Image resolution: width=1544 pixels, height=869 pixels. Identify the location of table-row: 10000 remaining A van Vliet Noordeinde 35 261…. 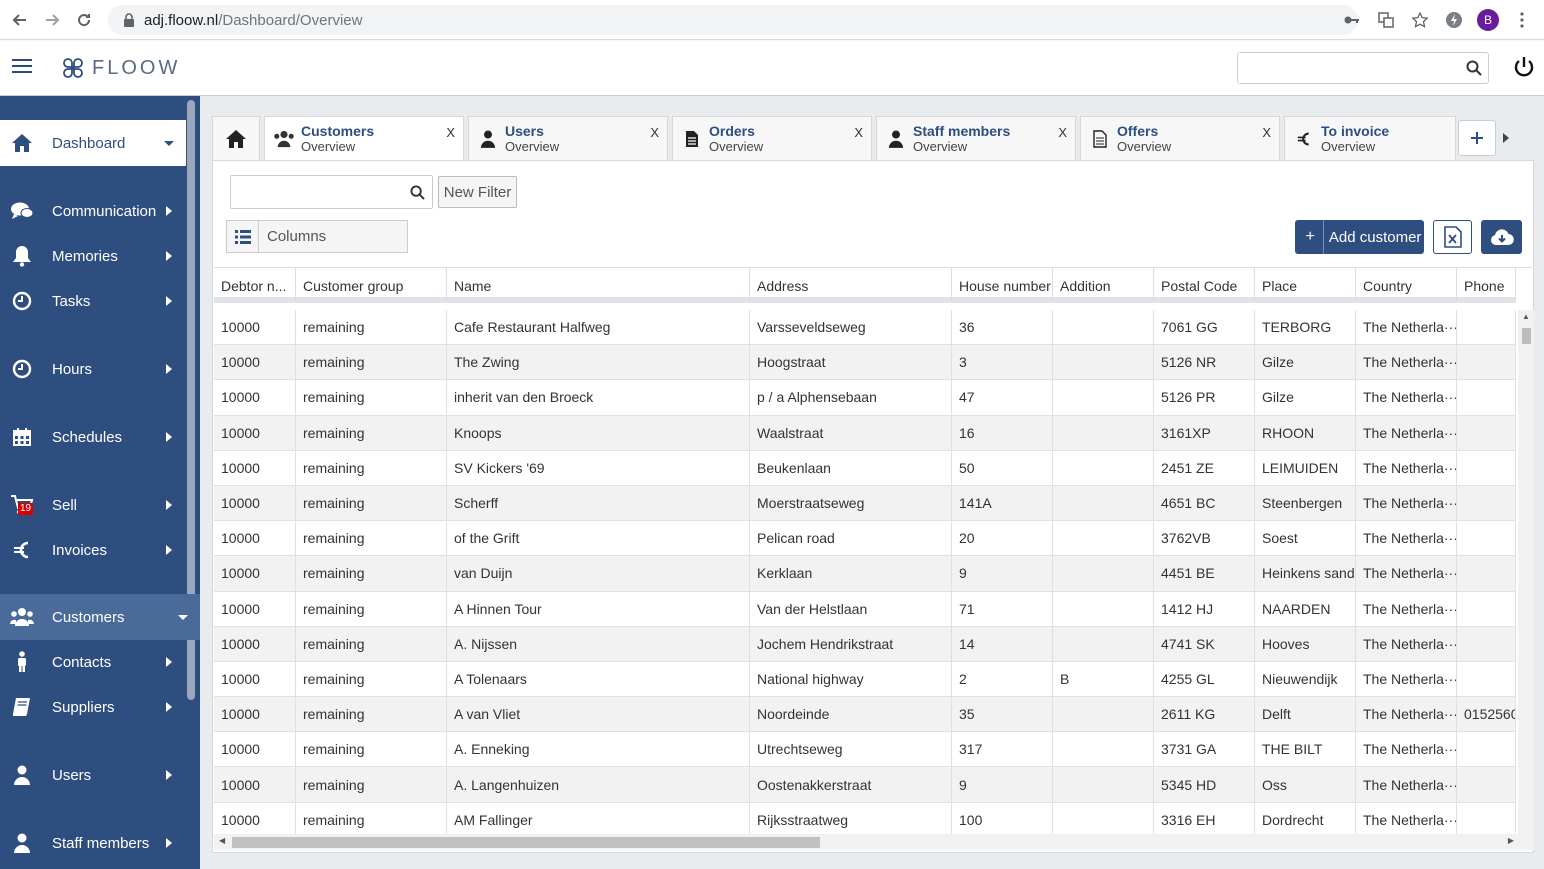
(865, 715).